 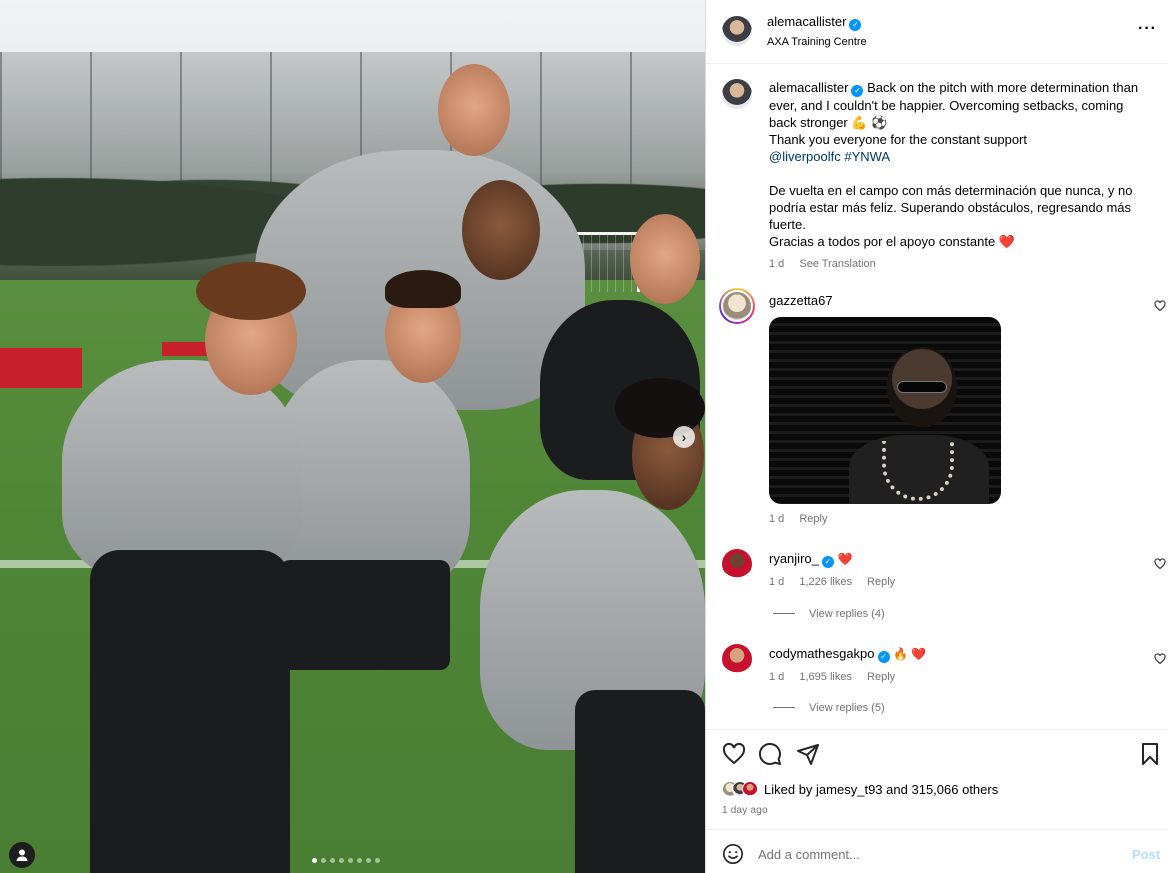 I want to click on view-replies-button: View replies (4), so click(x=829, y=614).